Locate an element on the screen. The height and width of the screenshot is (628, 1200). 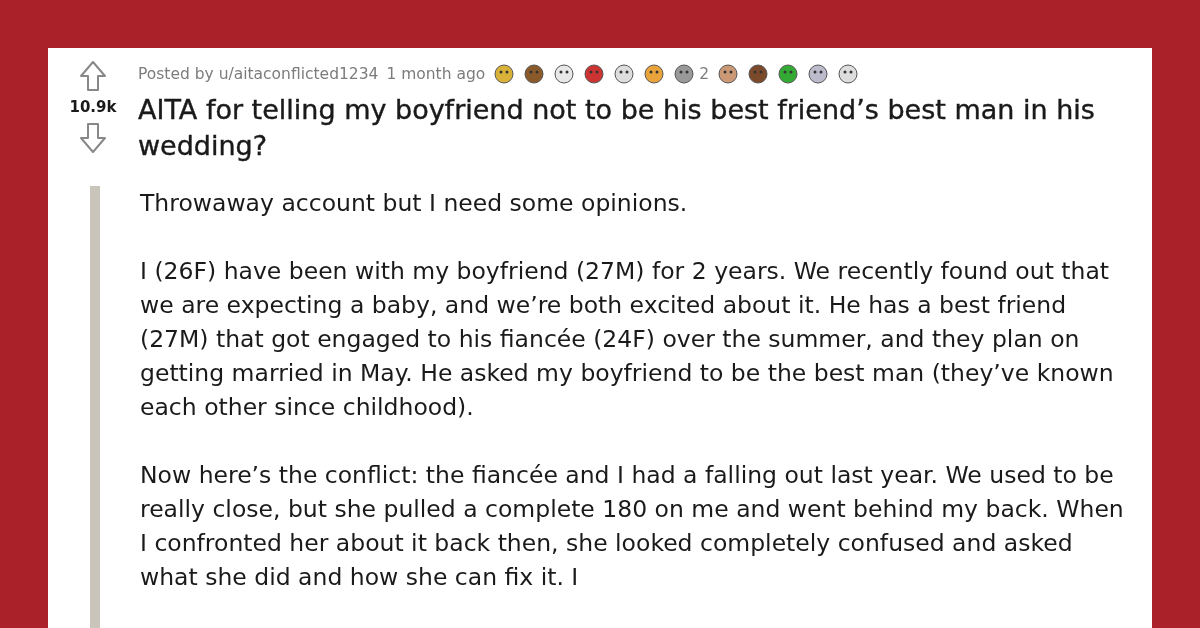
post-time: 1 month ago is located at coordinates (436, 74).